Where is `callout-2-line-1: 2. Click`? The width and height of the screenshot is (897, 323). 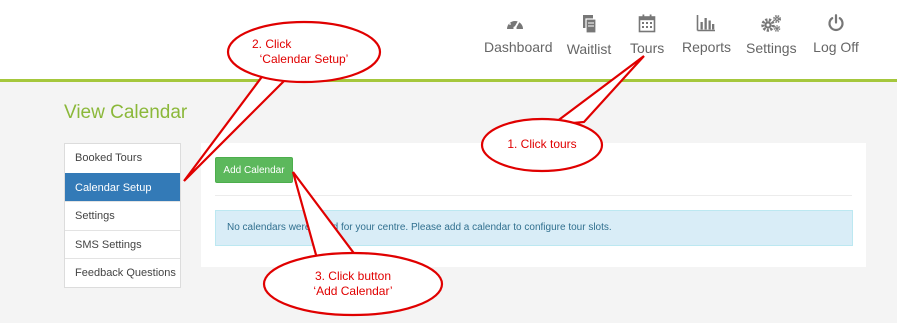 callout-2-line-1: 2. Click is located at coordinates (272, 44).